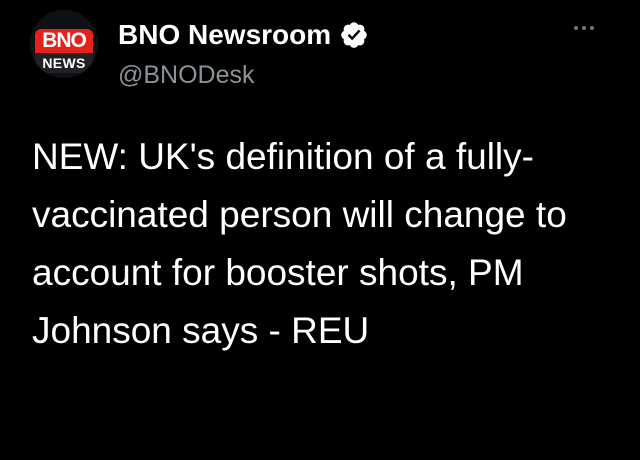 This screenshot has height=460, width=640. Describe the element at coordinates (64, 41) in the screenshot. I see `avatar-logo-top: BNO` at that location.